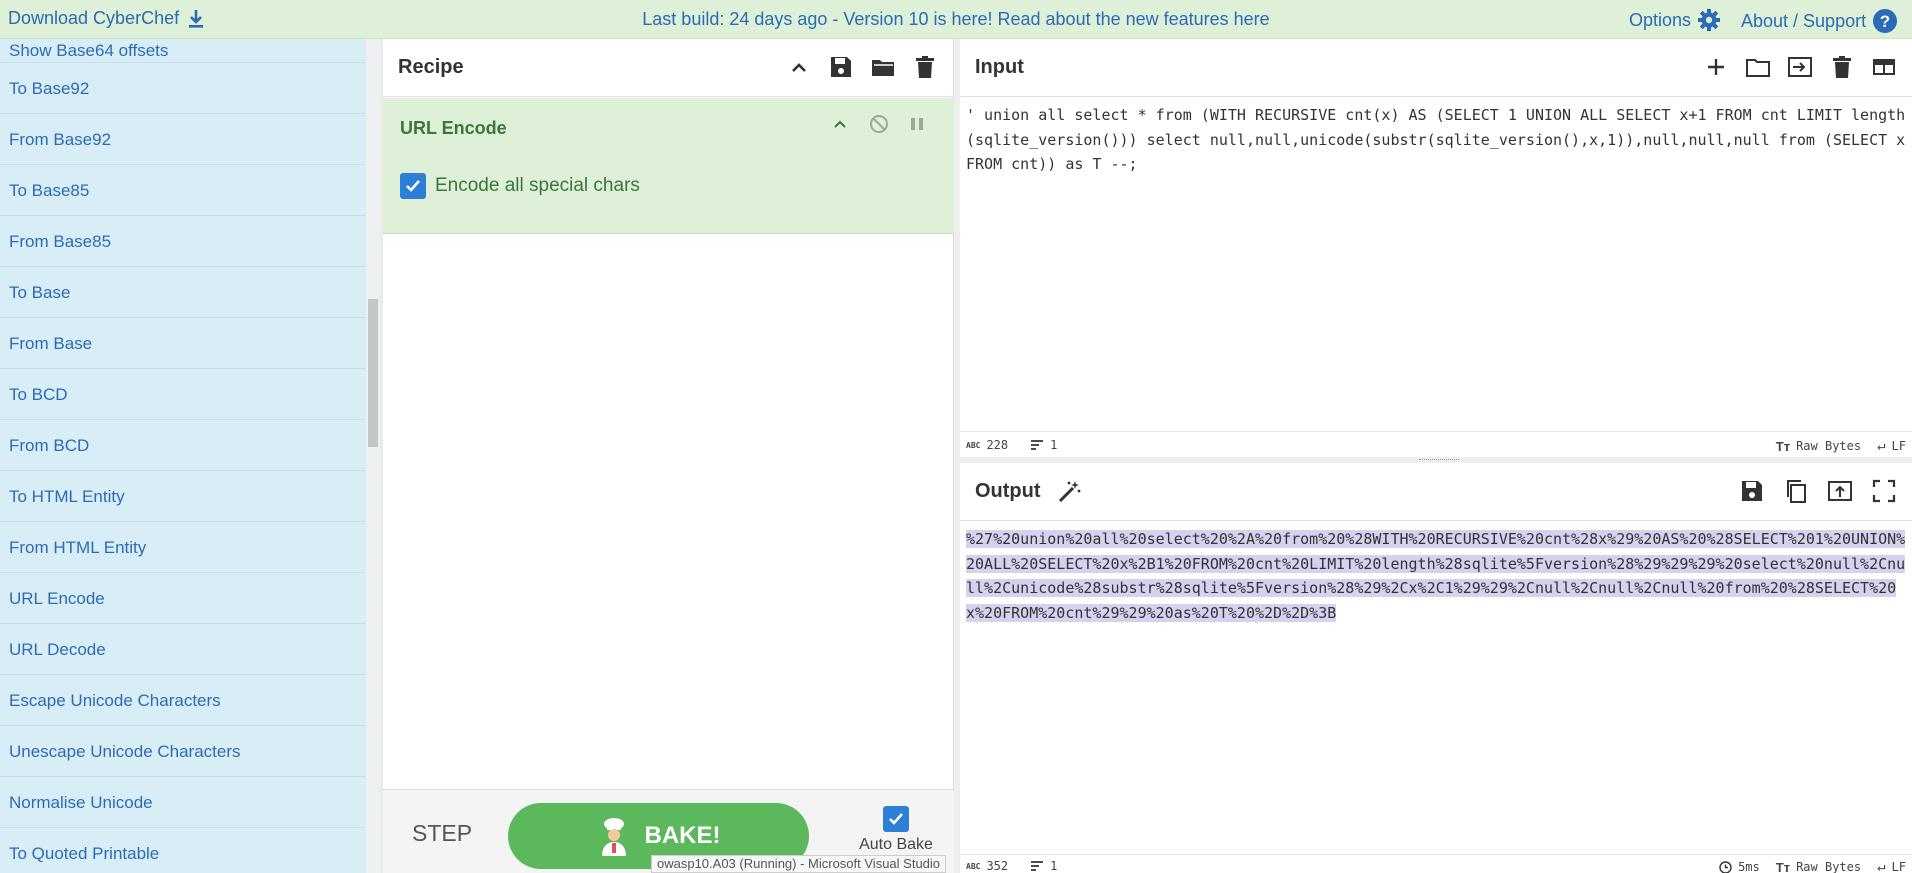  What do you see at coordinates (1436, 68) in the screenshot?
I see `input-header: Input` at bounding box center [1436, 68].